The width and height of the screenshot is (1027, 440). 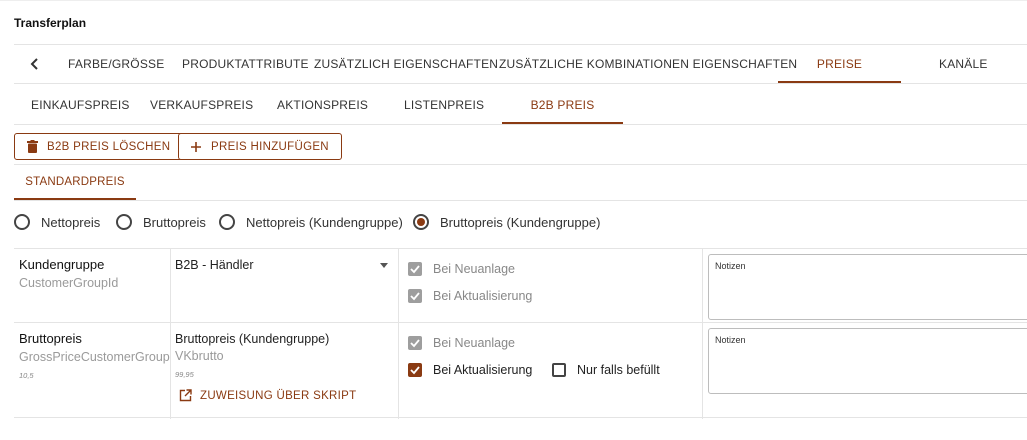 I want to click on tab-farbe-groesse: FARBE/GRÖSSE, so click(x=116, y=64).